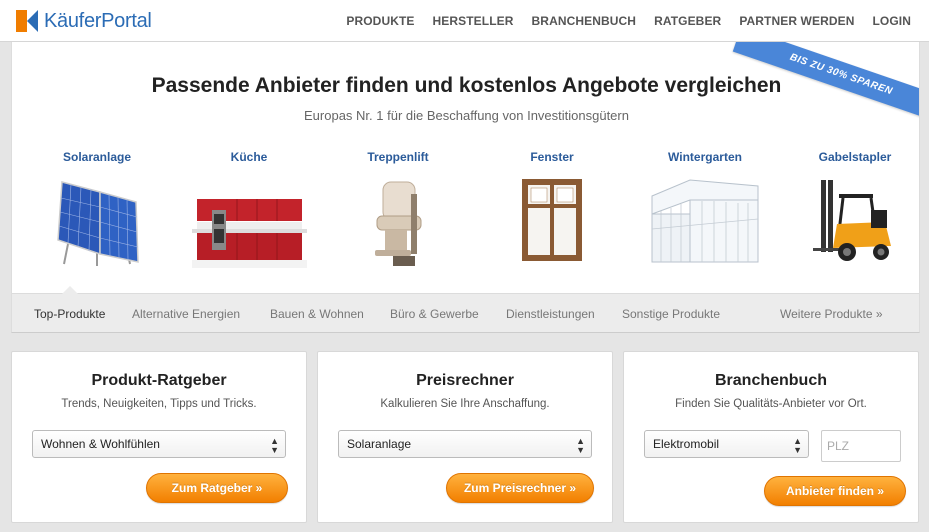  I want to click on product-label: Wintergarten, so click(705, 157).